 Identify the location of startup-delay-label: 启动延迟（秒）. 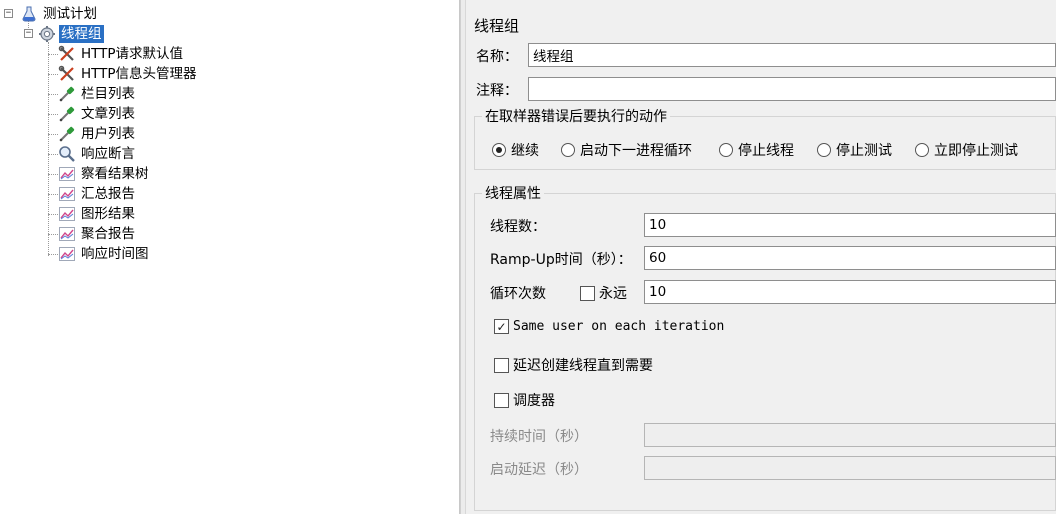
(539, 470).